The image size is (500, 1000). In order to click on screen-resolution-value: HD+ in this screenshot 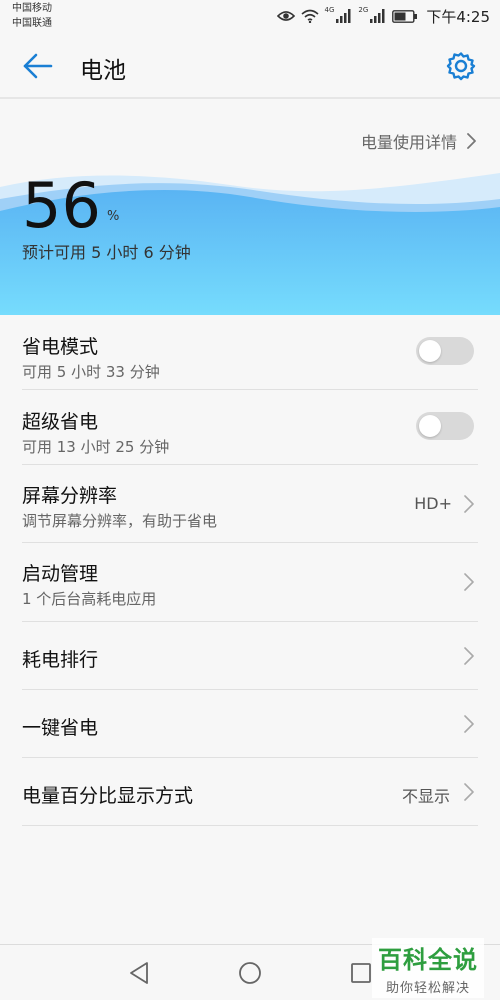, I will do `click(433, 503)`.